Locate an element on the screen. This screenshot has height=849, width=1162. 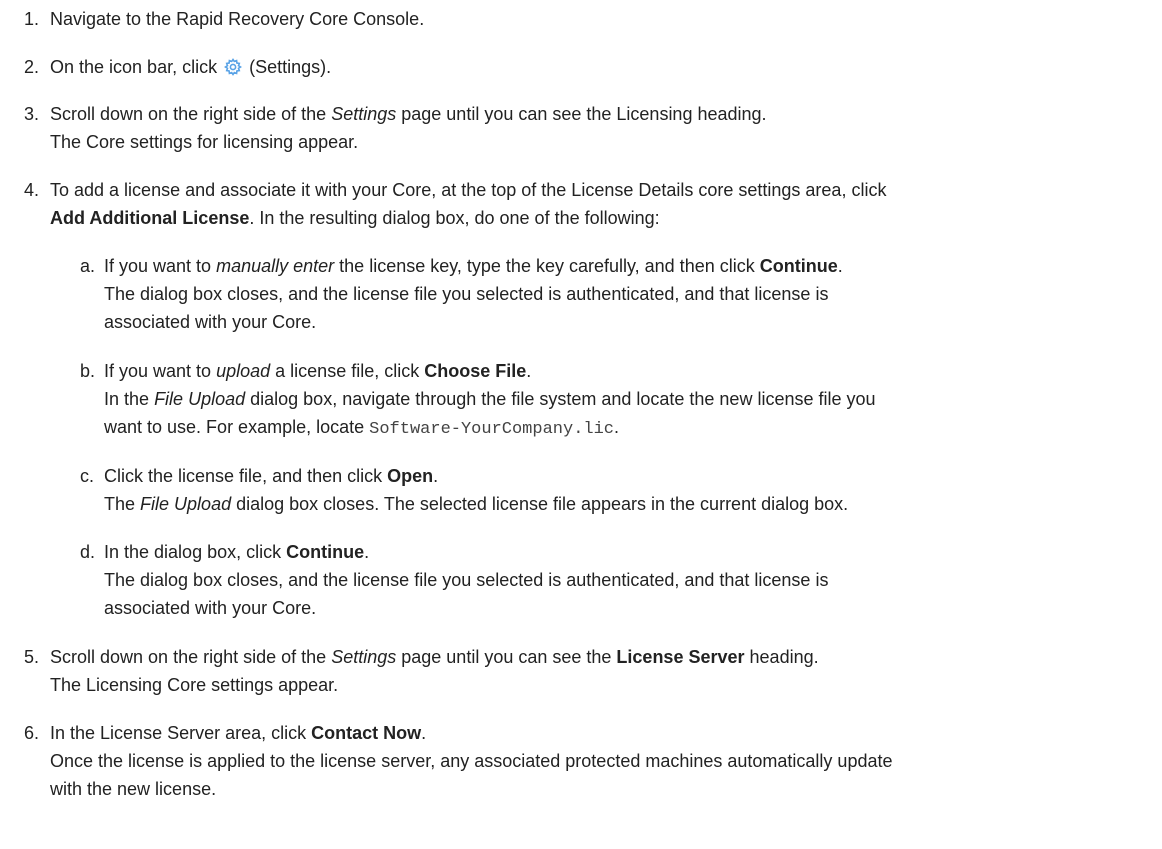
step-text: On the icon bar, click (Settings). is located at coordinates (599, 68).